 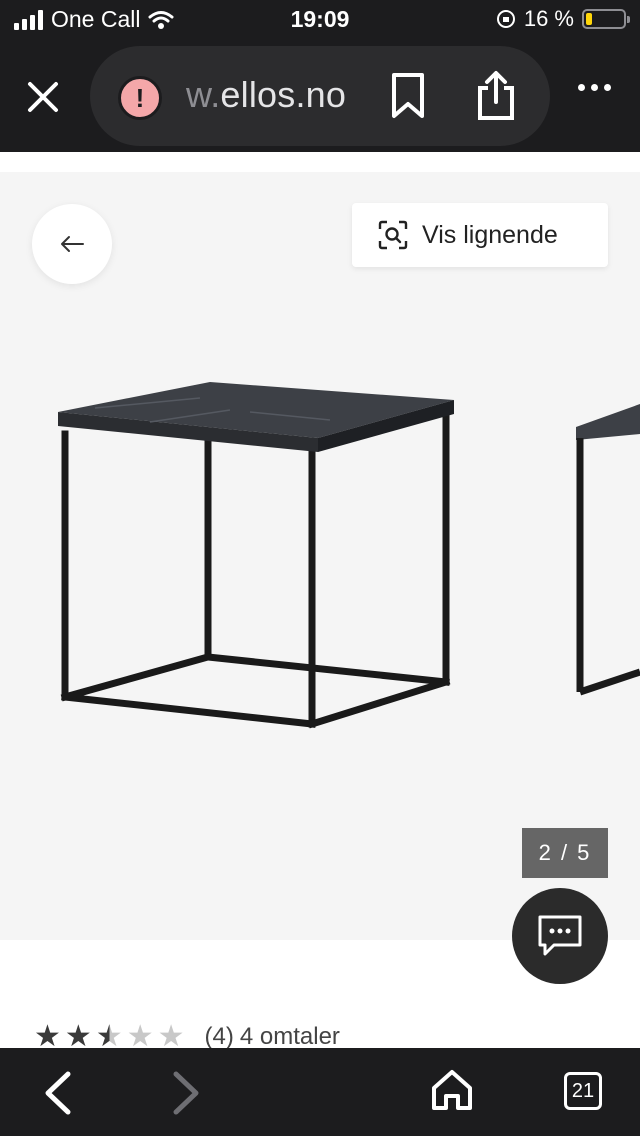 I want to click on address-bar: ! w.ellos.no, so click(x=320, y=96).